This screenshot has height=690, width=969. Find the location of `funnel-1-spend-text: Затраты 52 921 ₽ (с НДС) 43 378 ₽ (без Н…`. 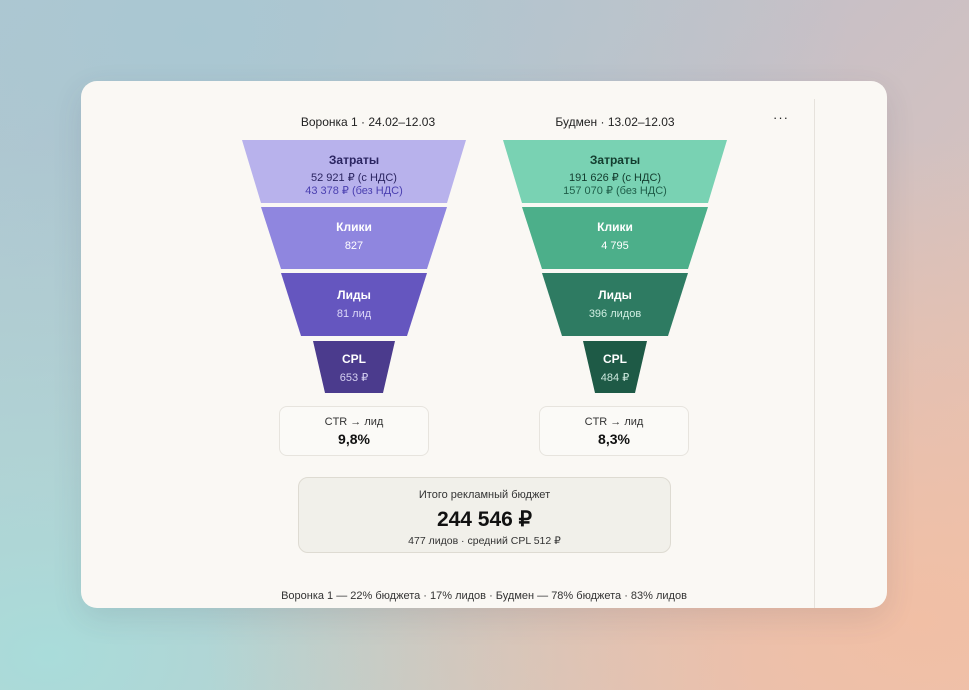

funnel-1-spend-text: Затраты 52 921 ₽ (с НДС) 43 378 ₽ (без Н… is located at coordinates (354, 175).